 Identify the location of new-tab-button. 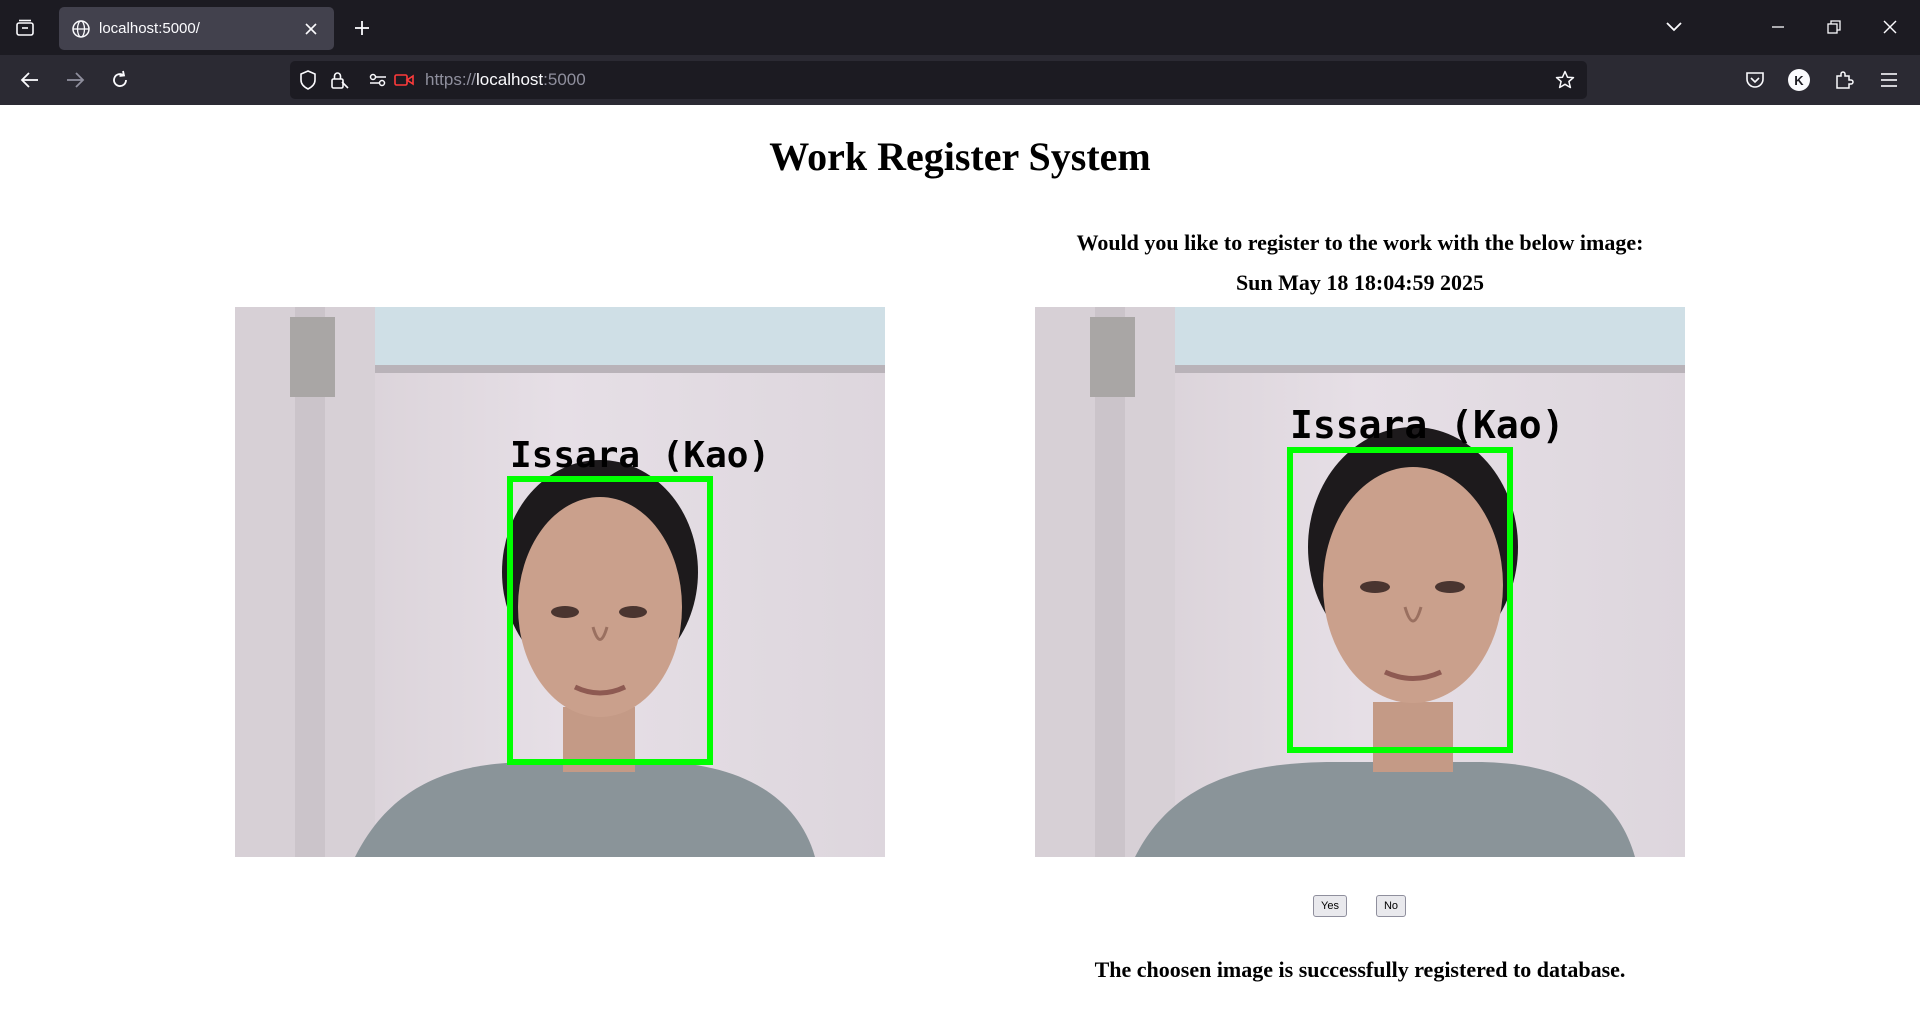
(362, 28).